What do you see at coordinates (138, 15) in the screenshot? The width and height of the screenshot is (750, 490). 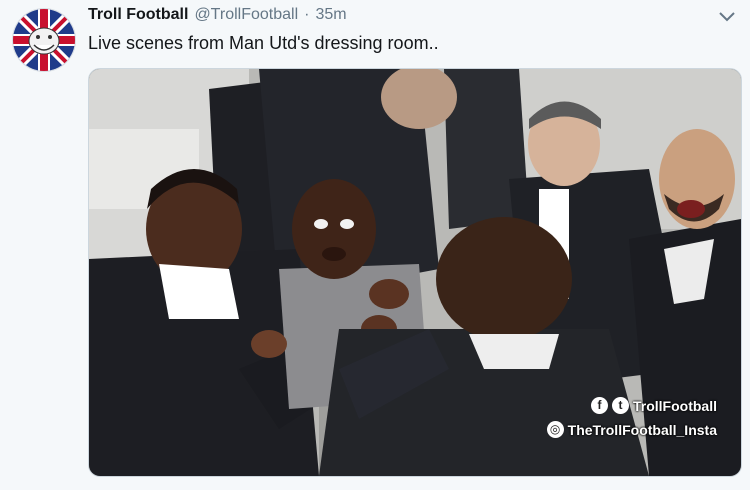 I see `display-name: Troll Football` at bounding box center [138, 15].